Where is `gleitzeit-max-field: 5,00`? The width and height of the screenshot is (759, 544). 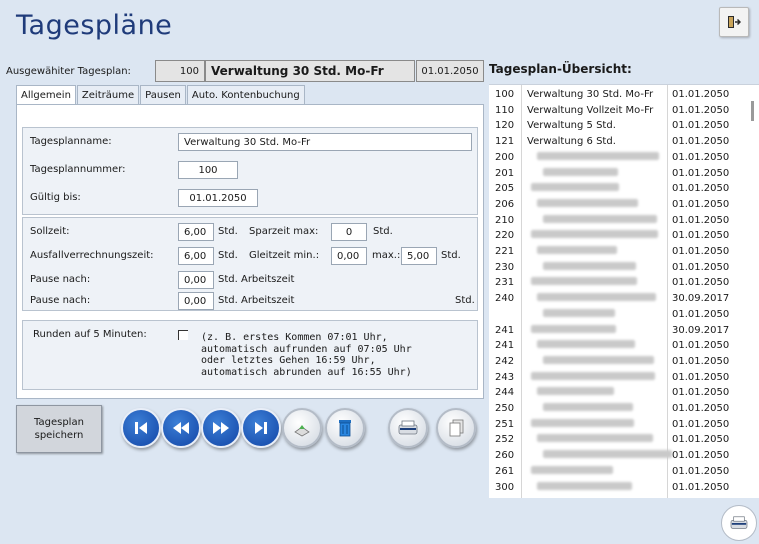
gleitzeit-max-field: 5,00 is located at coordinates (419, 256).